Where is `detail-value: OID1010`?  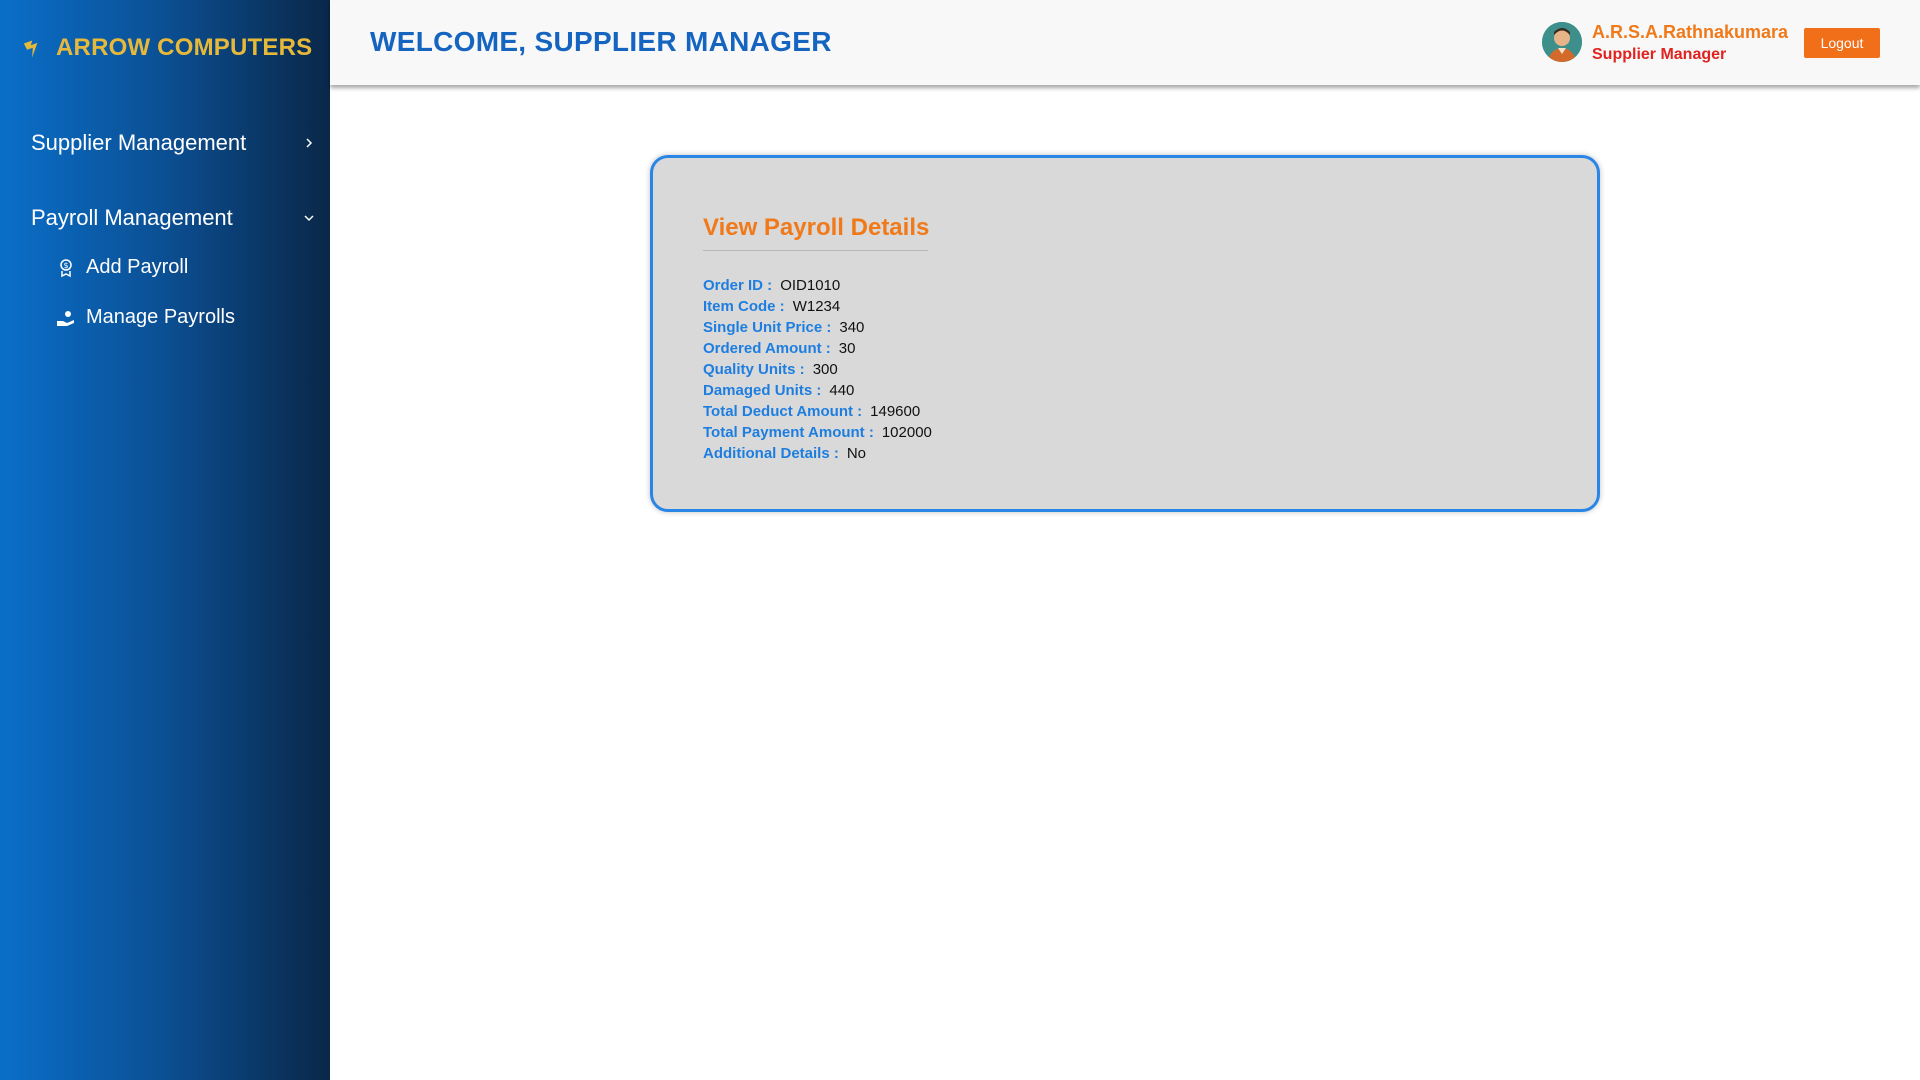 detail-value: OID1010 is located at coordinates (810, 285).